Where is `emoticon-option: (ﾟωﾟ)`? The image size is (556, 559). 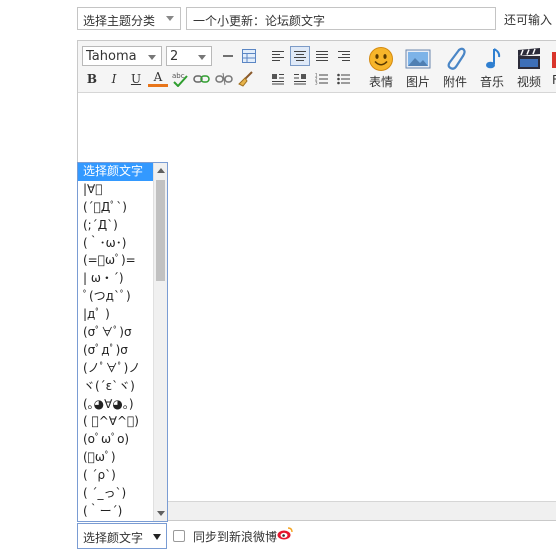 emoticon-option: (ﾟωﾟ) is located at coordinates (115, 458).